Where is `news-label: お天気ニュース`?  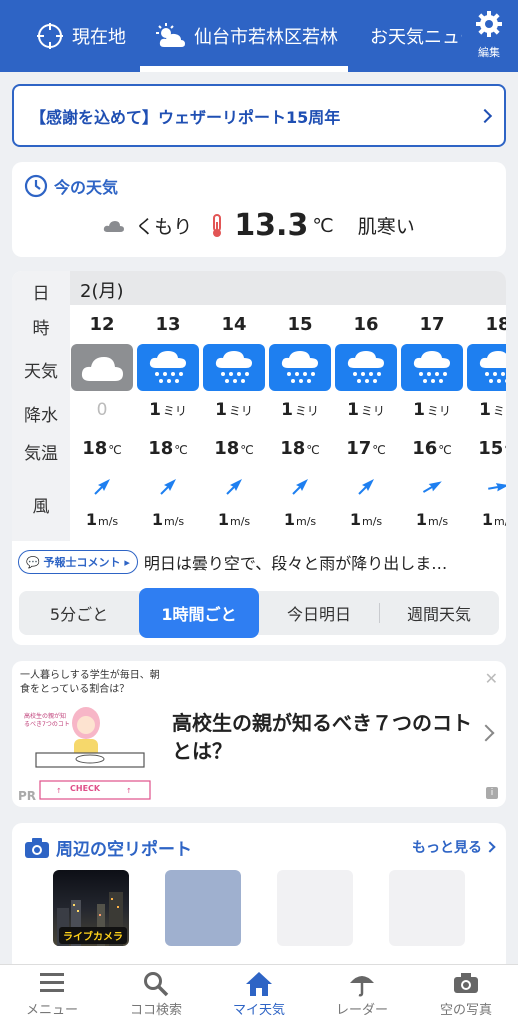
news-label: お天気ニュース is located at coordinates (416, 37).